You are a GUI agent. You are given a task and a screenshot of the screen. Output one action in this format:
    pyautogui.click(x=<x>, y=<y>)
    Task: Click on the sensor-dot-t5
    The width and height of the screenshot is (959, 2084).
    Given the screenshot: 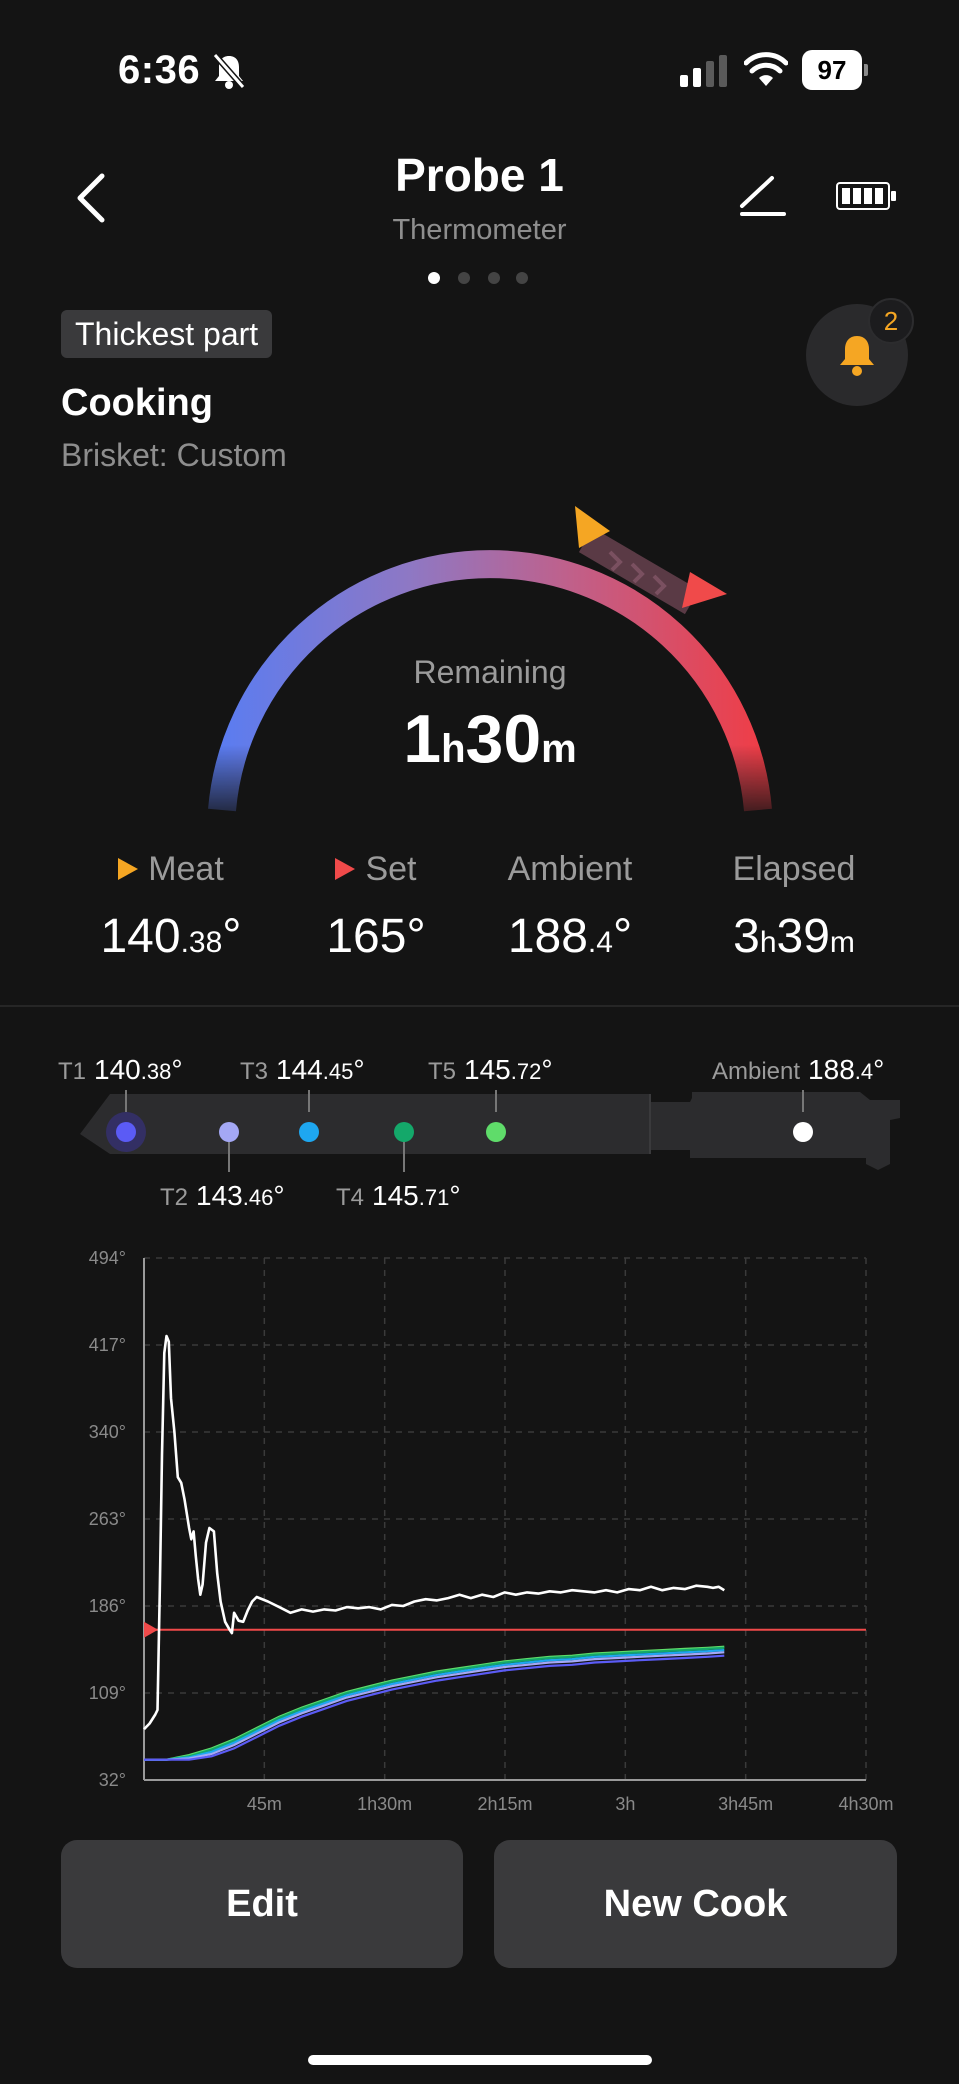 What is the action you would take?
    pyautogui.click(x=496, y=1132)
    